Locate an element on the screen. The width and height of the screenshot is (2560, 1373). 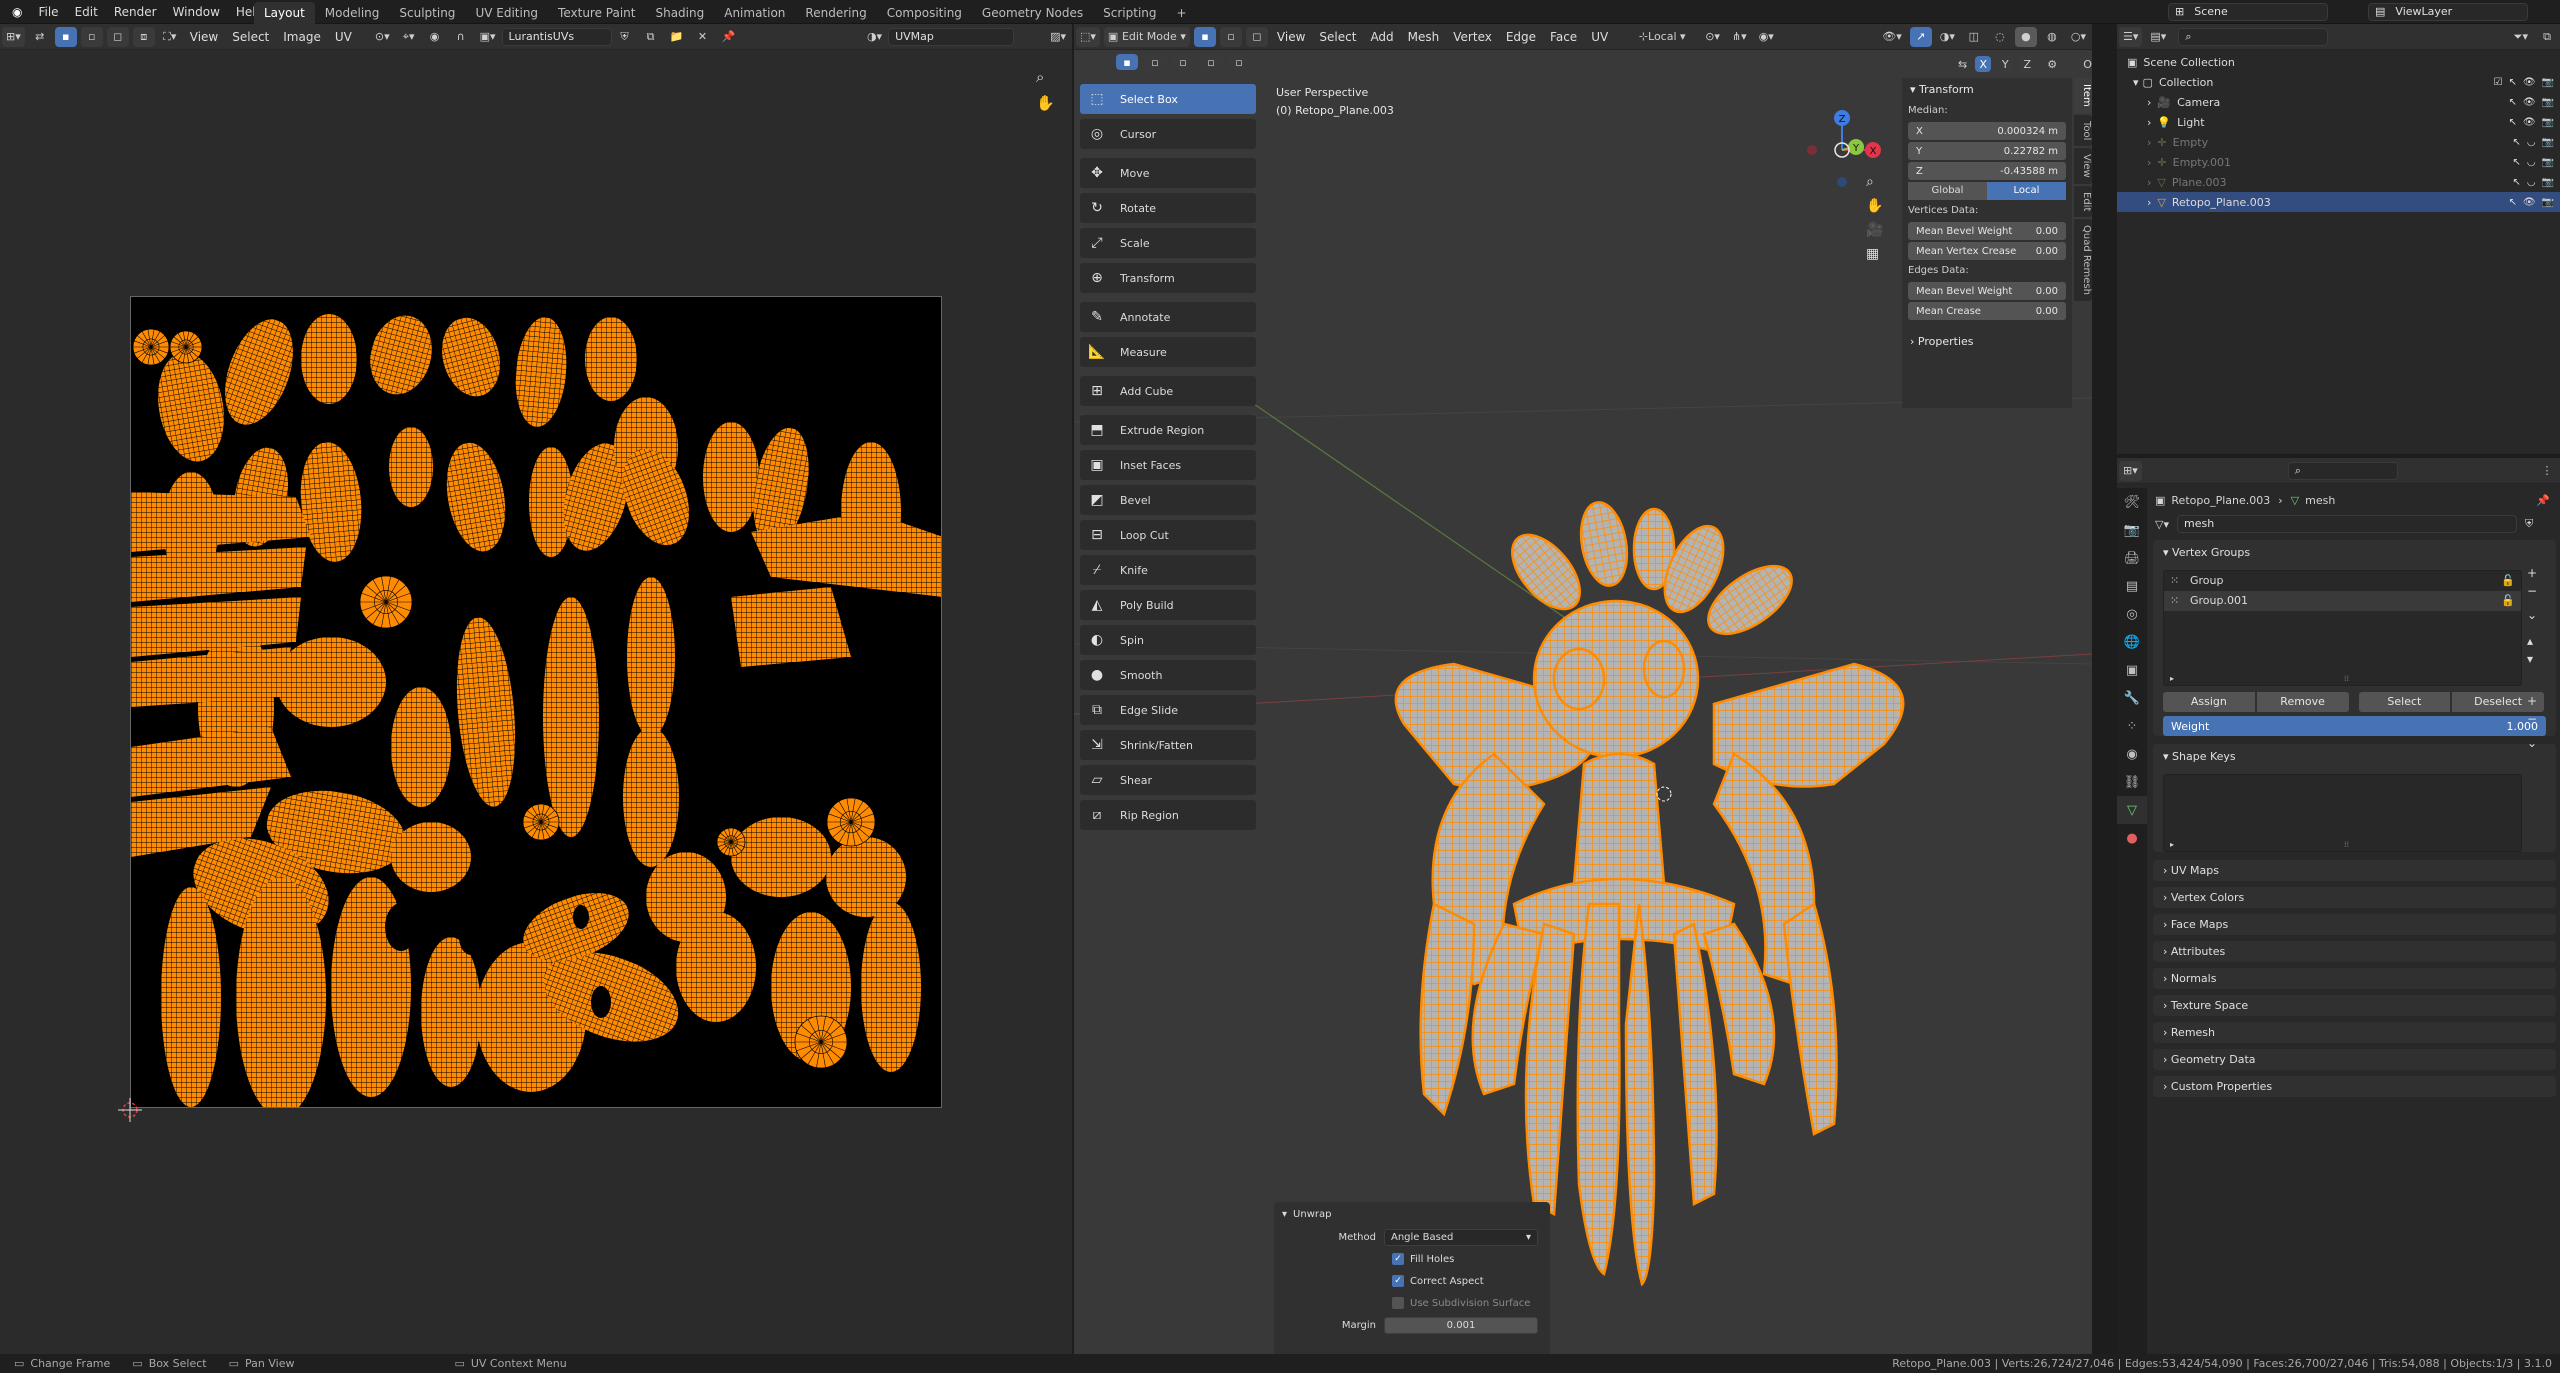
mean-vertex-crease-field: Mean Vertex Crease 0.00 is located at coordinates (1987, 251).